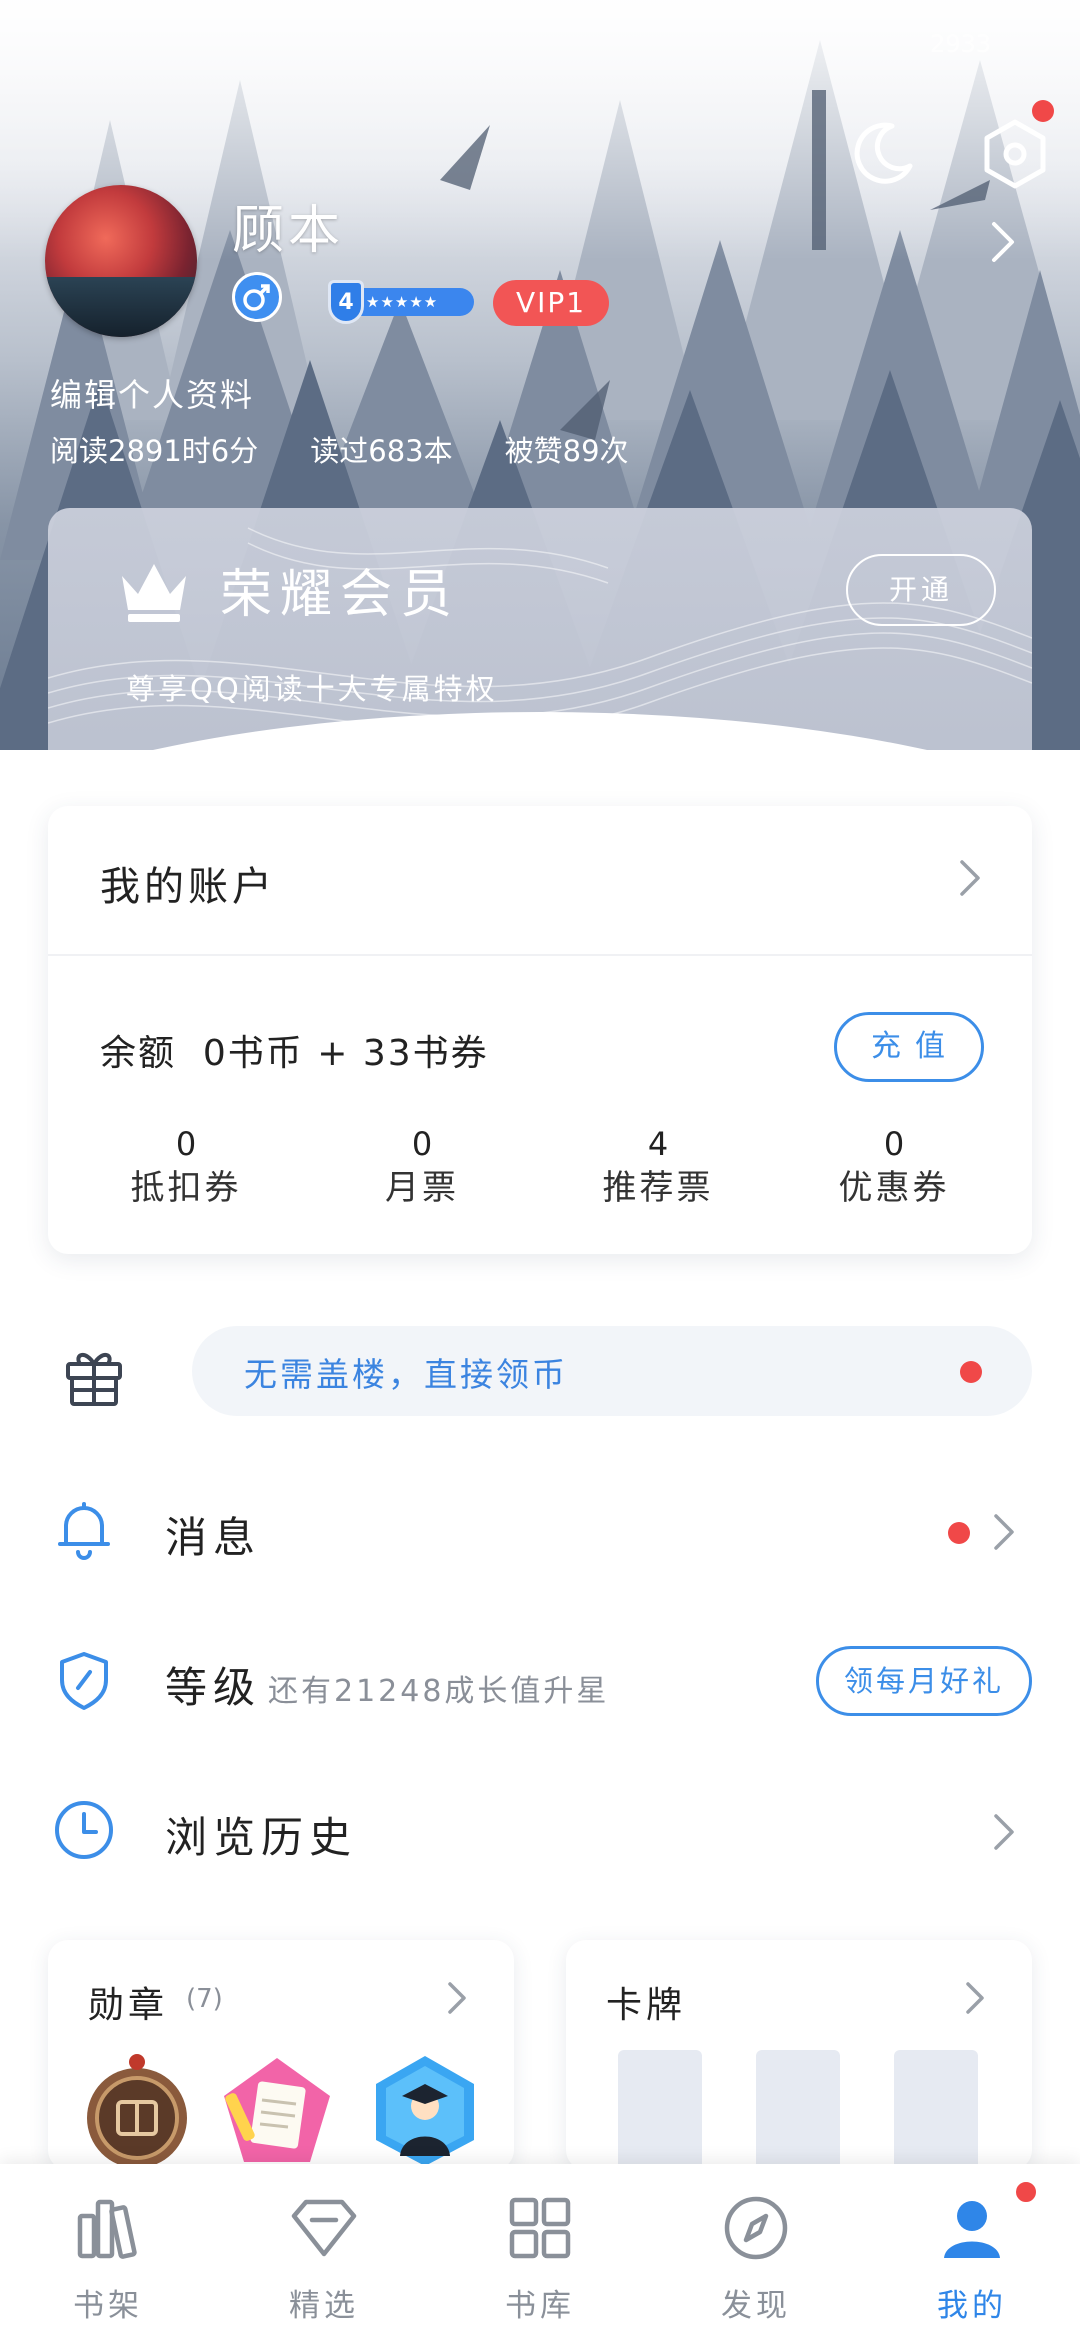 The width and height of the screenshot is (1080, 2340). What do you see at coordinates (84, 1531) in the screenshot?
I see `bell-icon` at bounding box center [84, 1531].